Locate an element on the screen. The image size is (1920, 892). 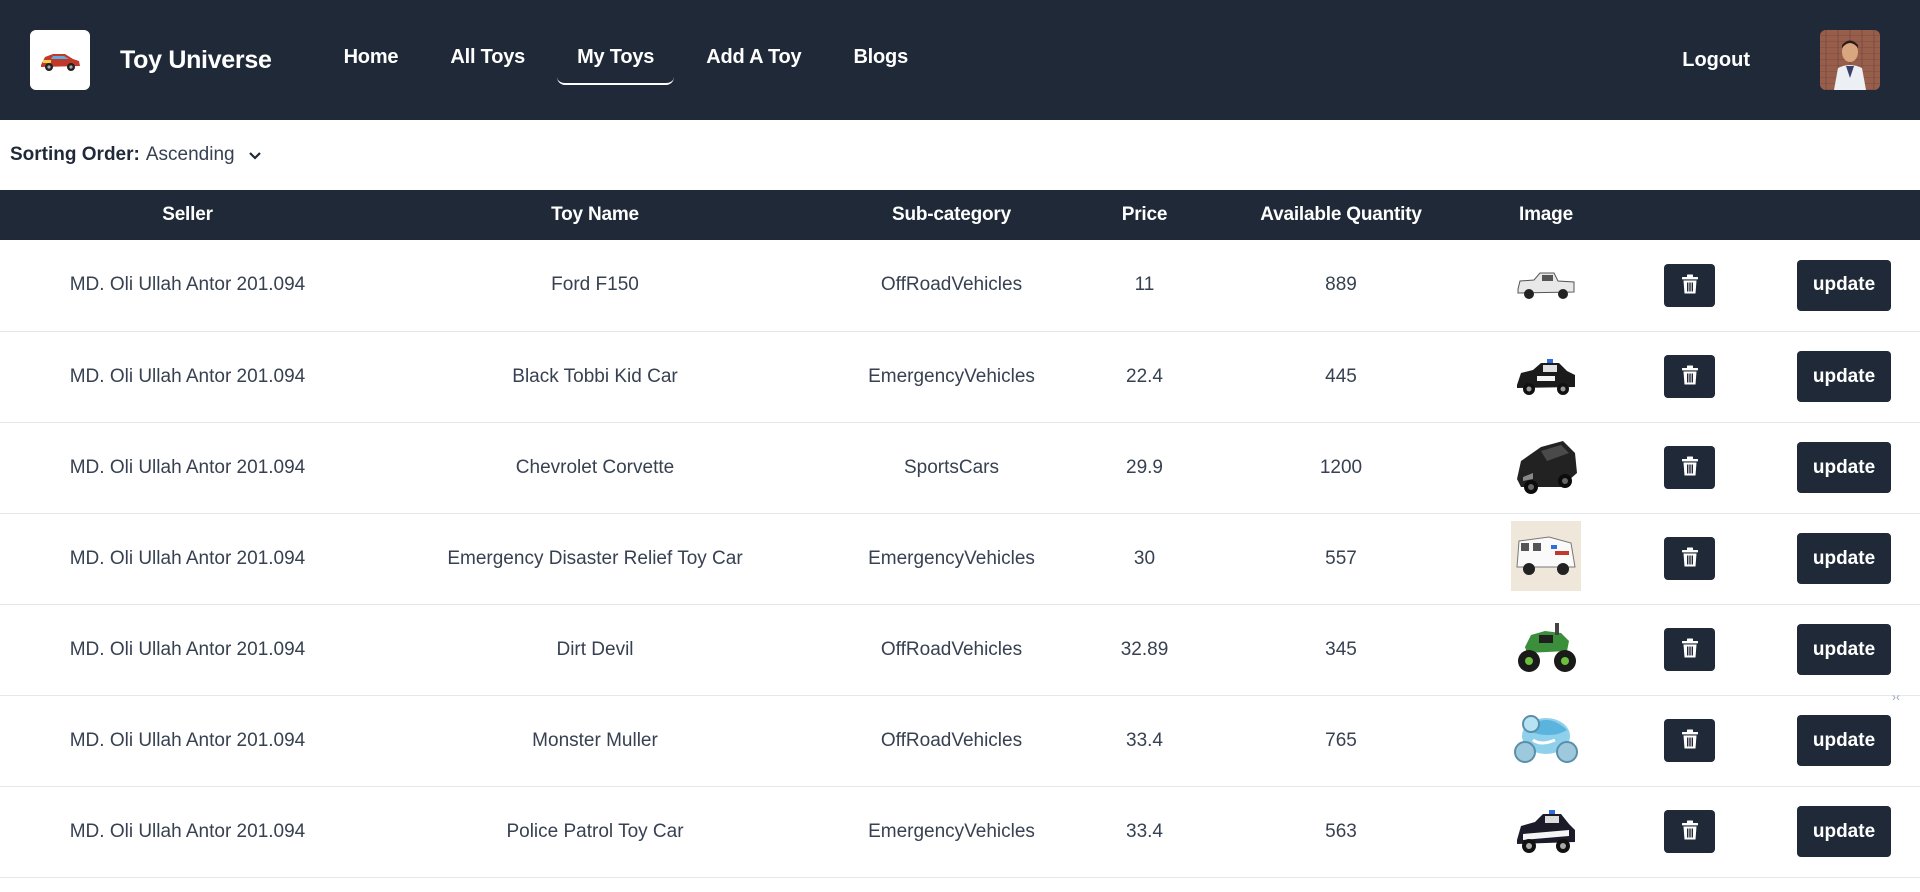
cell-sub-category: SportsCars is located at coordinates (951, 467).